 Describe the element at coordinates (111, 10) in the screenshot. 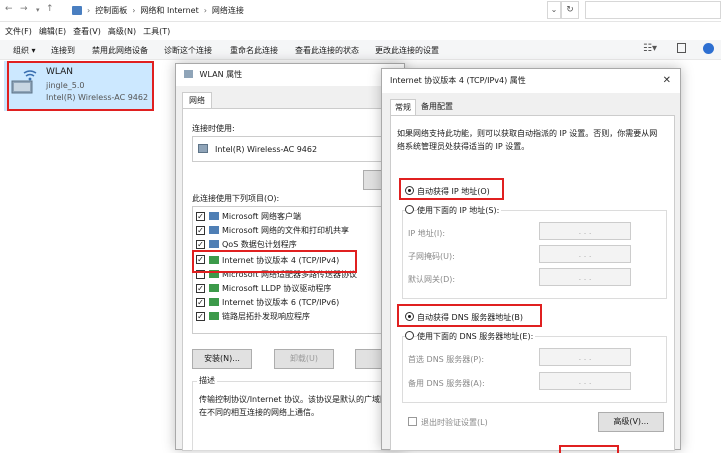

I see `breadcrumb-item: 控制面板` at that location.